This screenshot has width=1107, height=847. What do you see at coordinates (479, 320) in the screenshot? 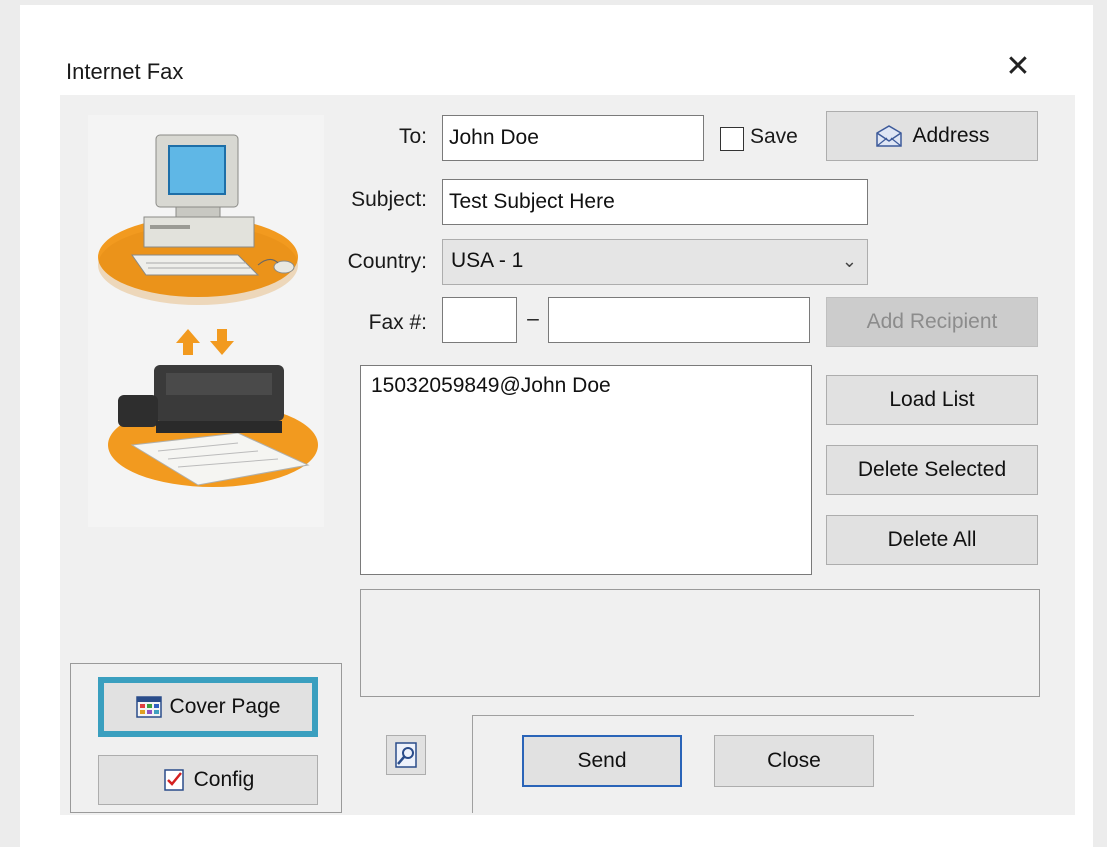
I see `fax-area-code-field` at bounding box center [479, 320].